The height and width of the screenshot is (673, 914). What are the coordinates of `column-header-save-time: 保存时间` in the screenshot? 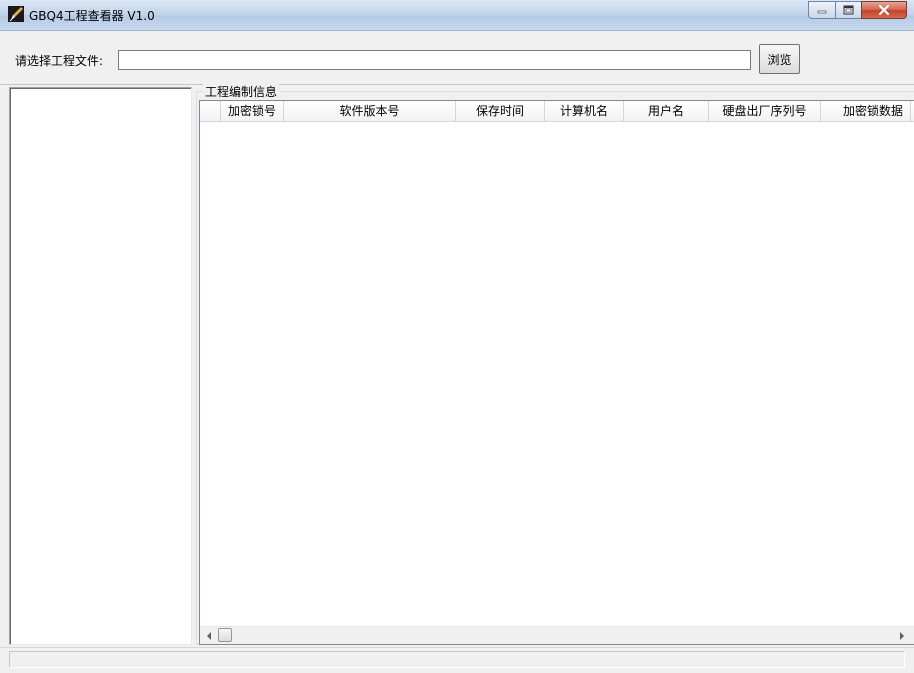 It's located at (500, 111).